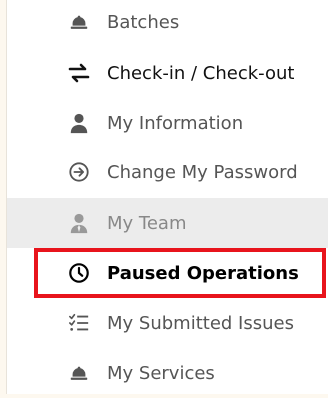 This screenshot has height=398, width=328. I want to click on menu-item-batches: Batches, so click(167, 23).